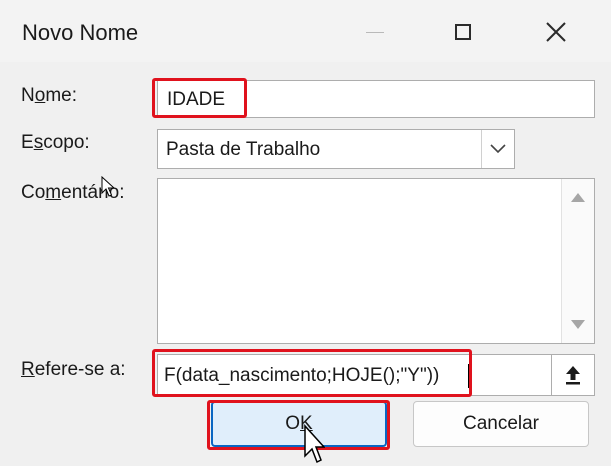 The height and width of the screenshot is (466, 611). Describe the element at coordinates (336, 149) in the screenshot. I see `scope-select: Pasta de Trabalho` at that location.